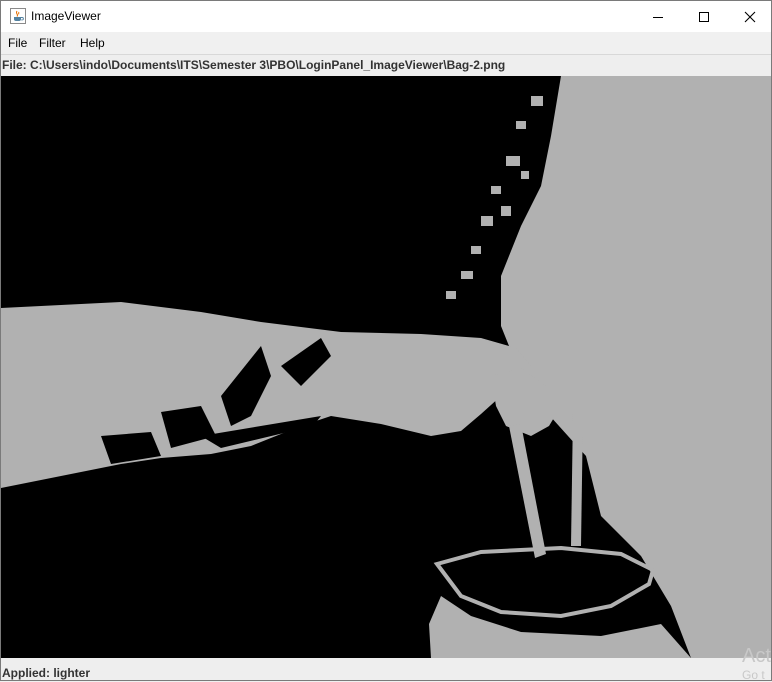 Image resolution: width=772 pixels, height=682 pixels. Describe the element at coordinates (753, 675) in the screenshot. I see `activation-watermark-sub: Go t` at that location.